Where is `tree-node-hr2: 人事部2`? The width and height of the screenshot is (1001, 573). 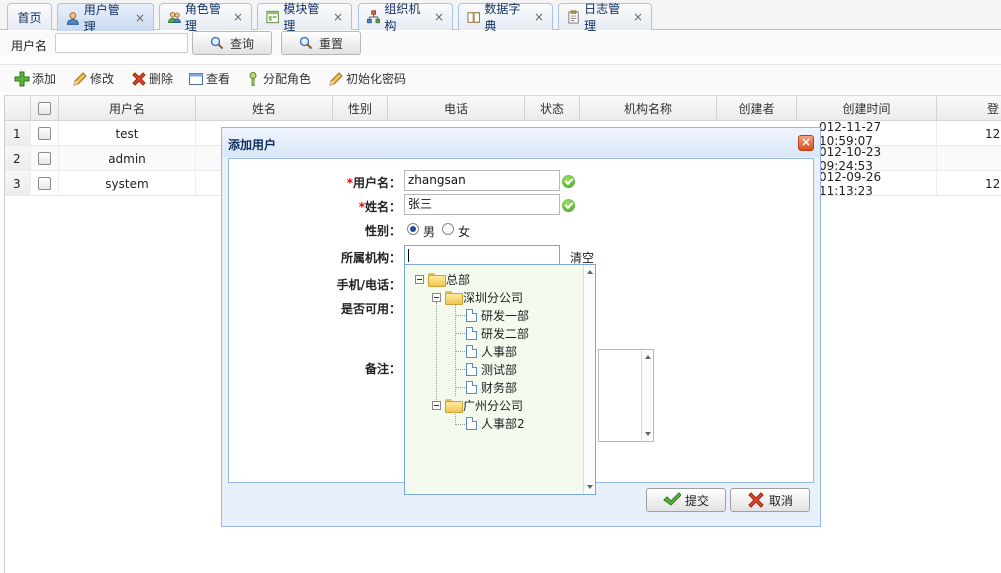
tree-node-hr2: 人事部2 is located at coordinates (495, 423).